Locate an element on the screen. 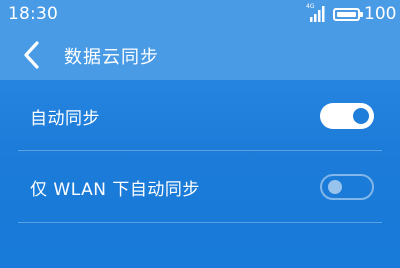  auto-sync-toggle is located at coordinates (347, 116).